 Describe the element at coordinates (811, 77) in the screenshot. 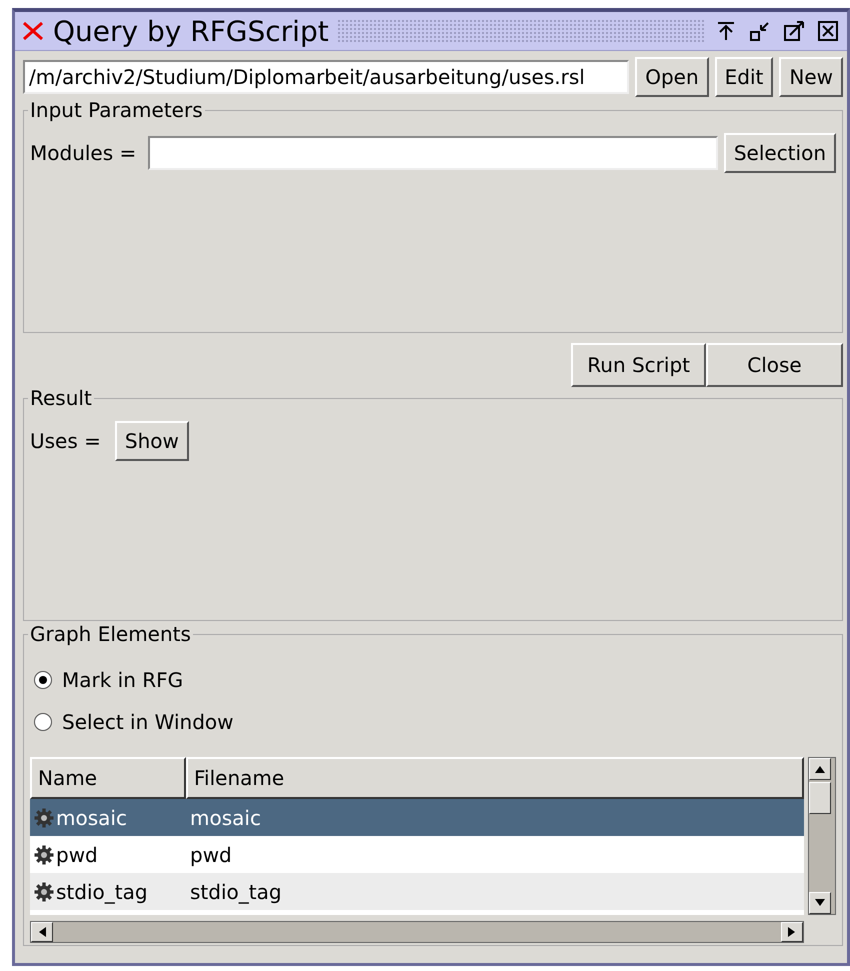

I see `script-button: New` at that location.